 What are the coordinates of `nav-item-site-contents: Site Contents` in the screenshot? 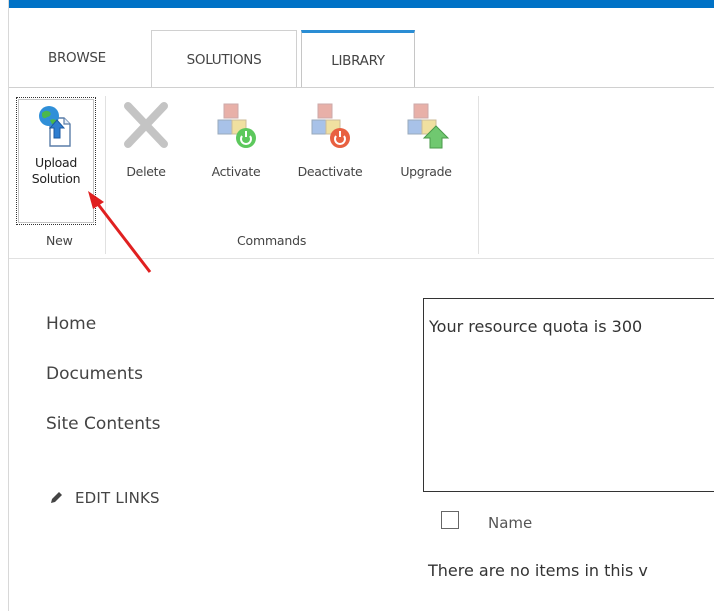 It's located at (103, 424).